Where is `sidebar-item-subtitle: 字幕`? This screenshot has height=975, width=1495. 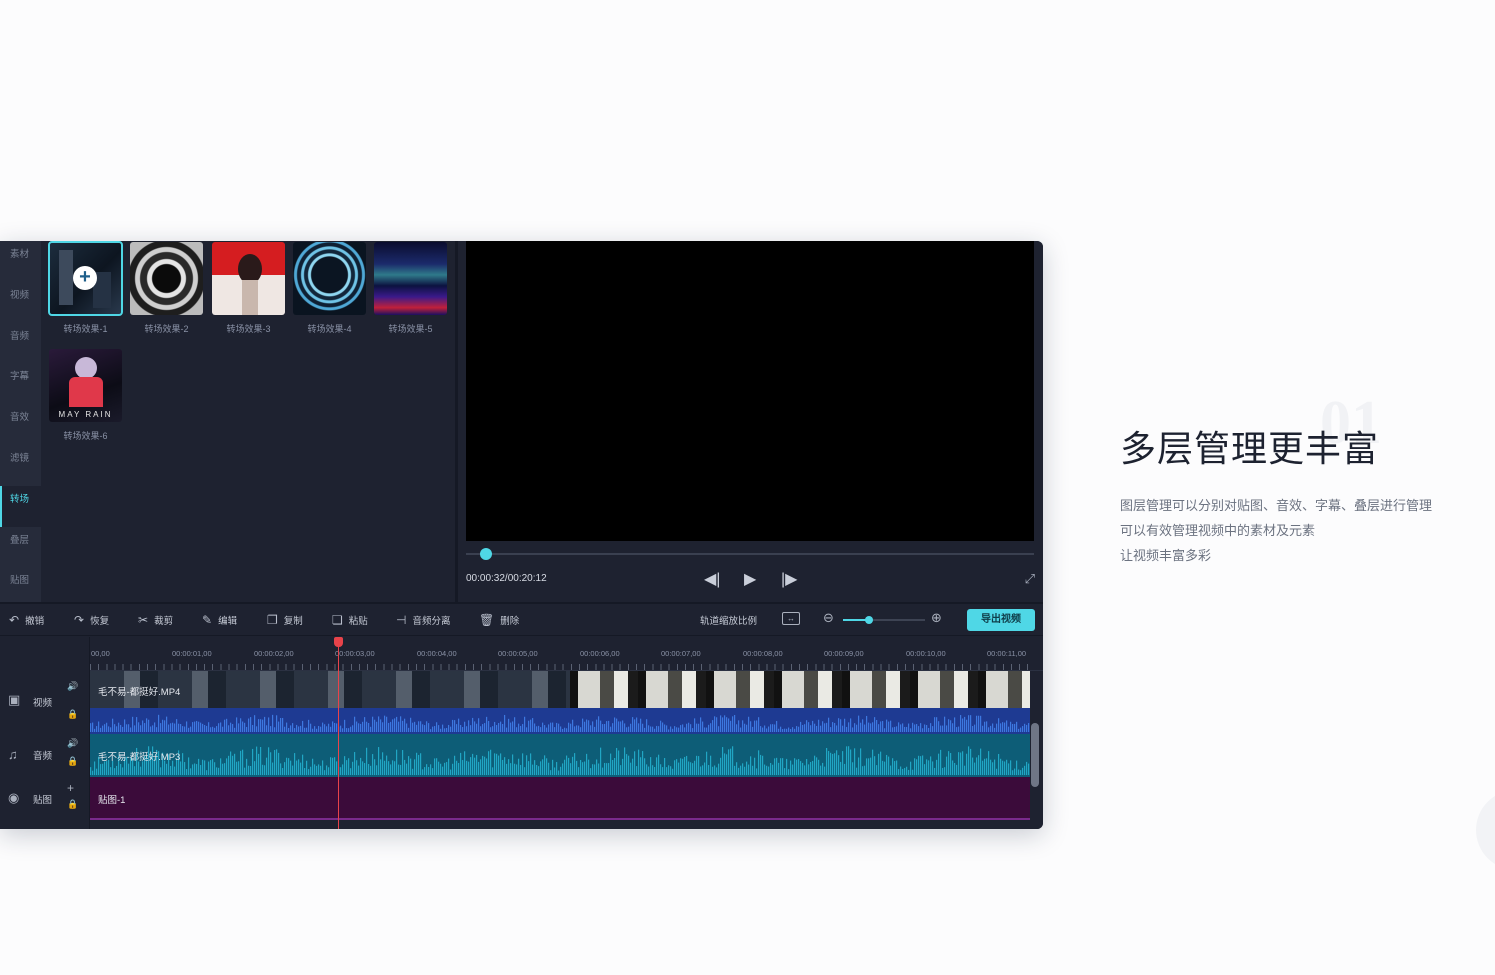
sidebar-item-subtitle: 字幕 is located at coordinates (20, 383).